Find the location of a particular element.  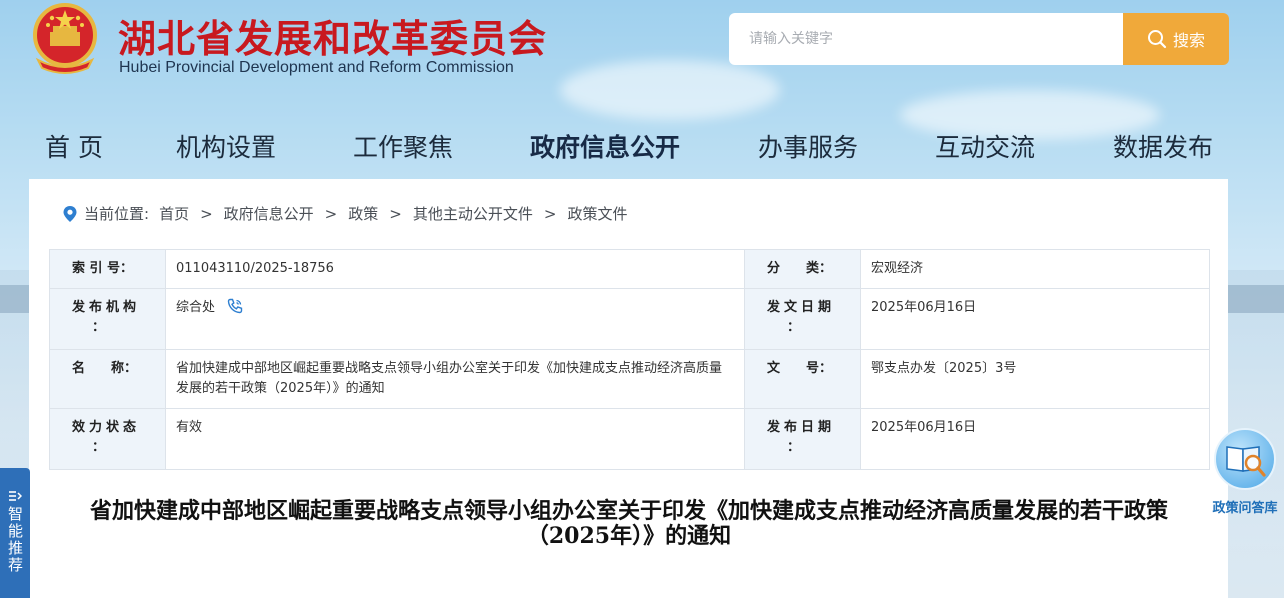

label-char: 态 is located at coordinates (129, 427).